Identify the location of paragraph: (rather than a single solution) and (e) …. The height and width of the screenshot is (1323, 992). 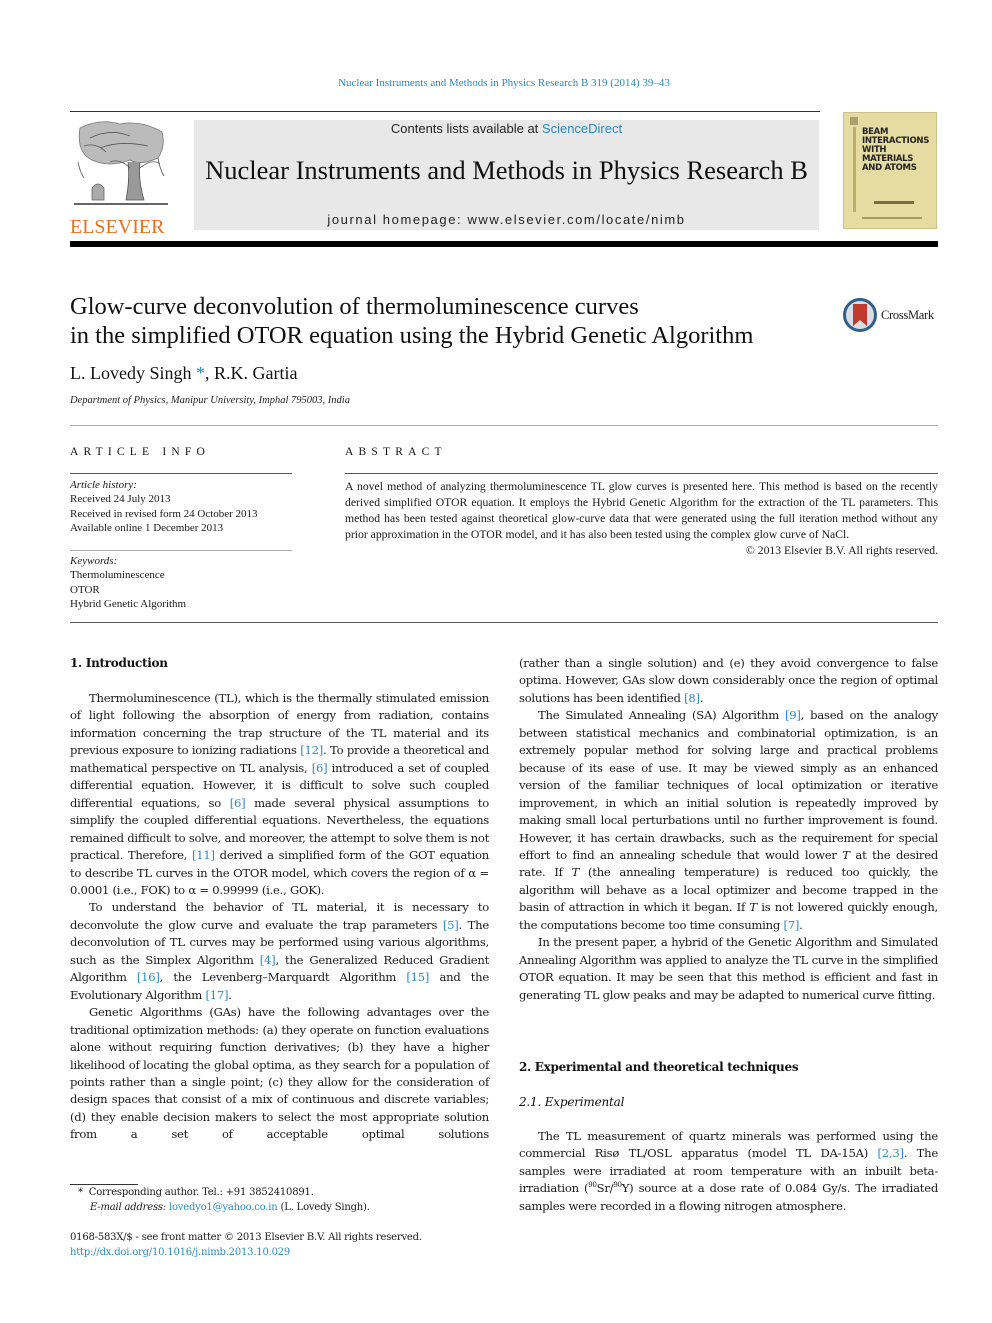
(728, 681).